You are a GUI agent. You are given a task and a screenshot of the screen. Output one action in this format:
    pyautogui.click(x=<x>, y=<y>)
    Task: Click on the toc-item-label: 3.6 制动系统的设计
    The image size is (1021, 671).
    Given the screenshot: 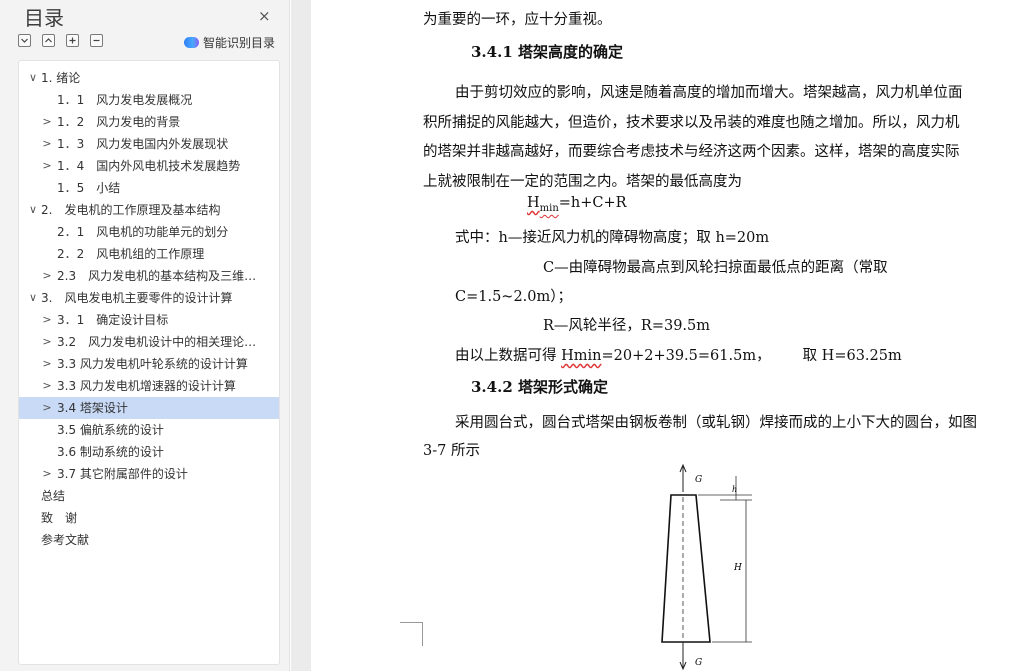 What is the action you would take?
    pyautogui.click(x=110, y=452)
    